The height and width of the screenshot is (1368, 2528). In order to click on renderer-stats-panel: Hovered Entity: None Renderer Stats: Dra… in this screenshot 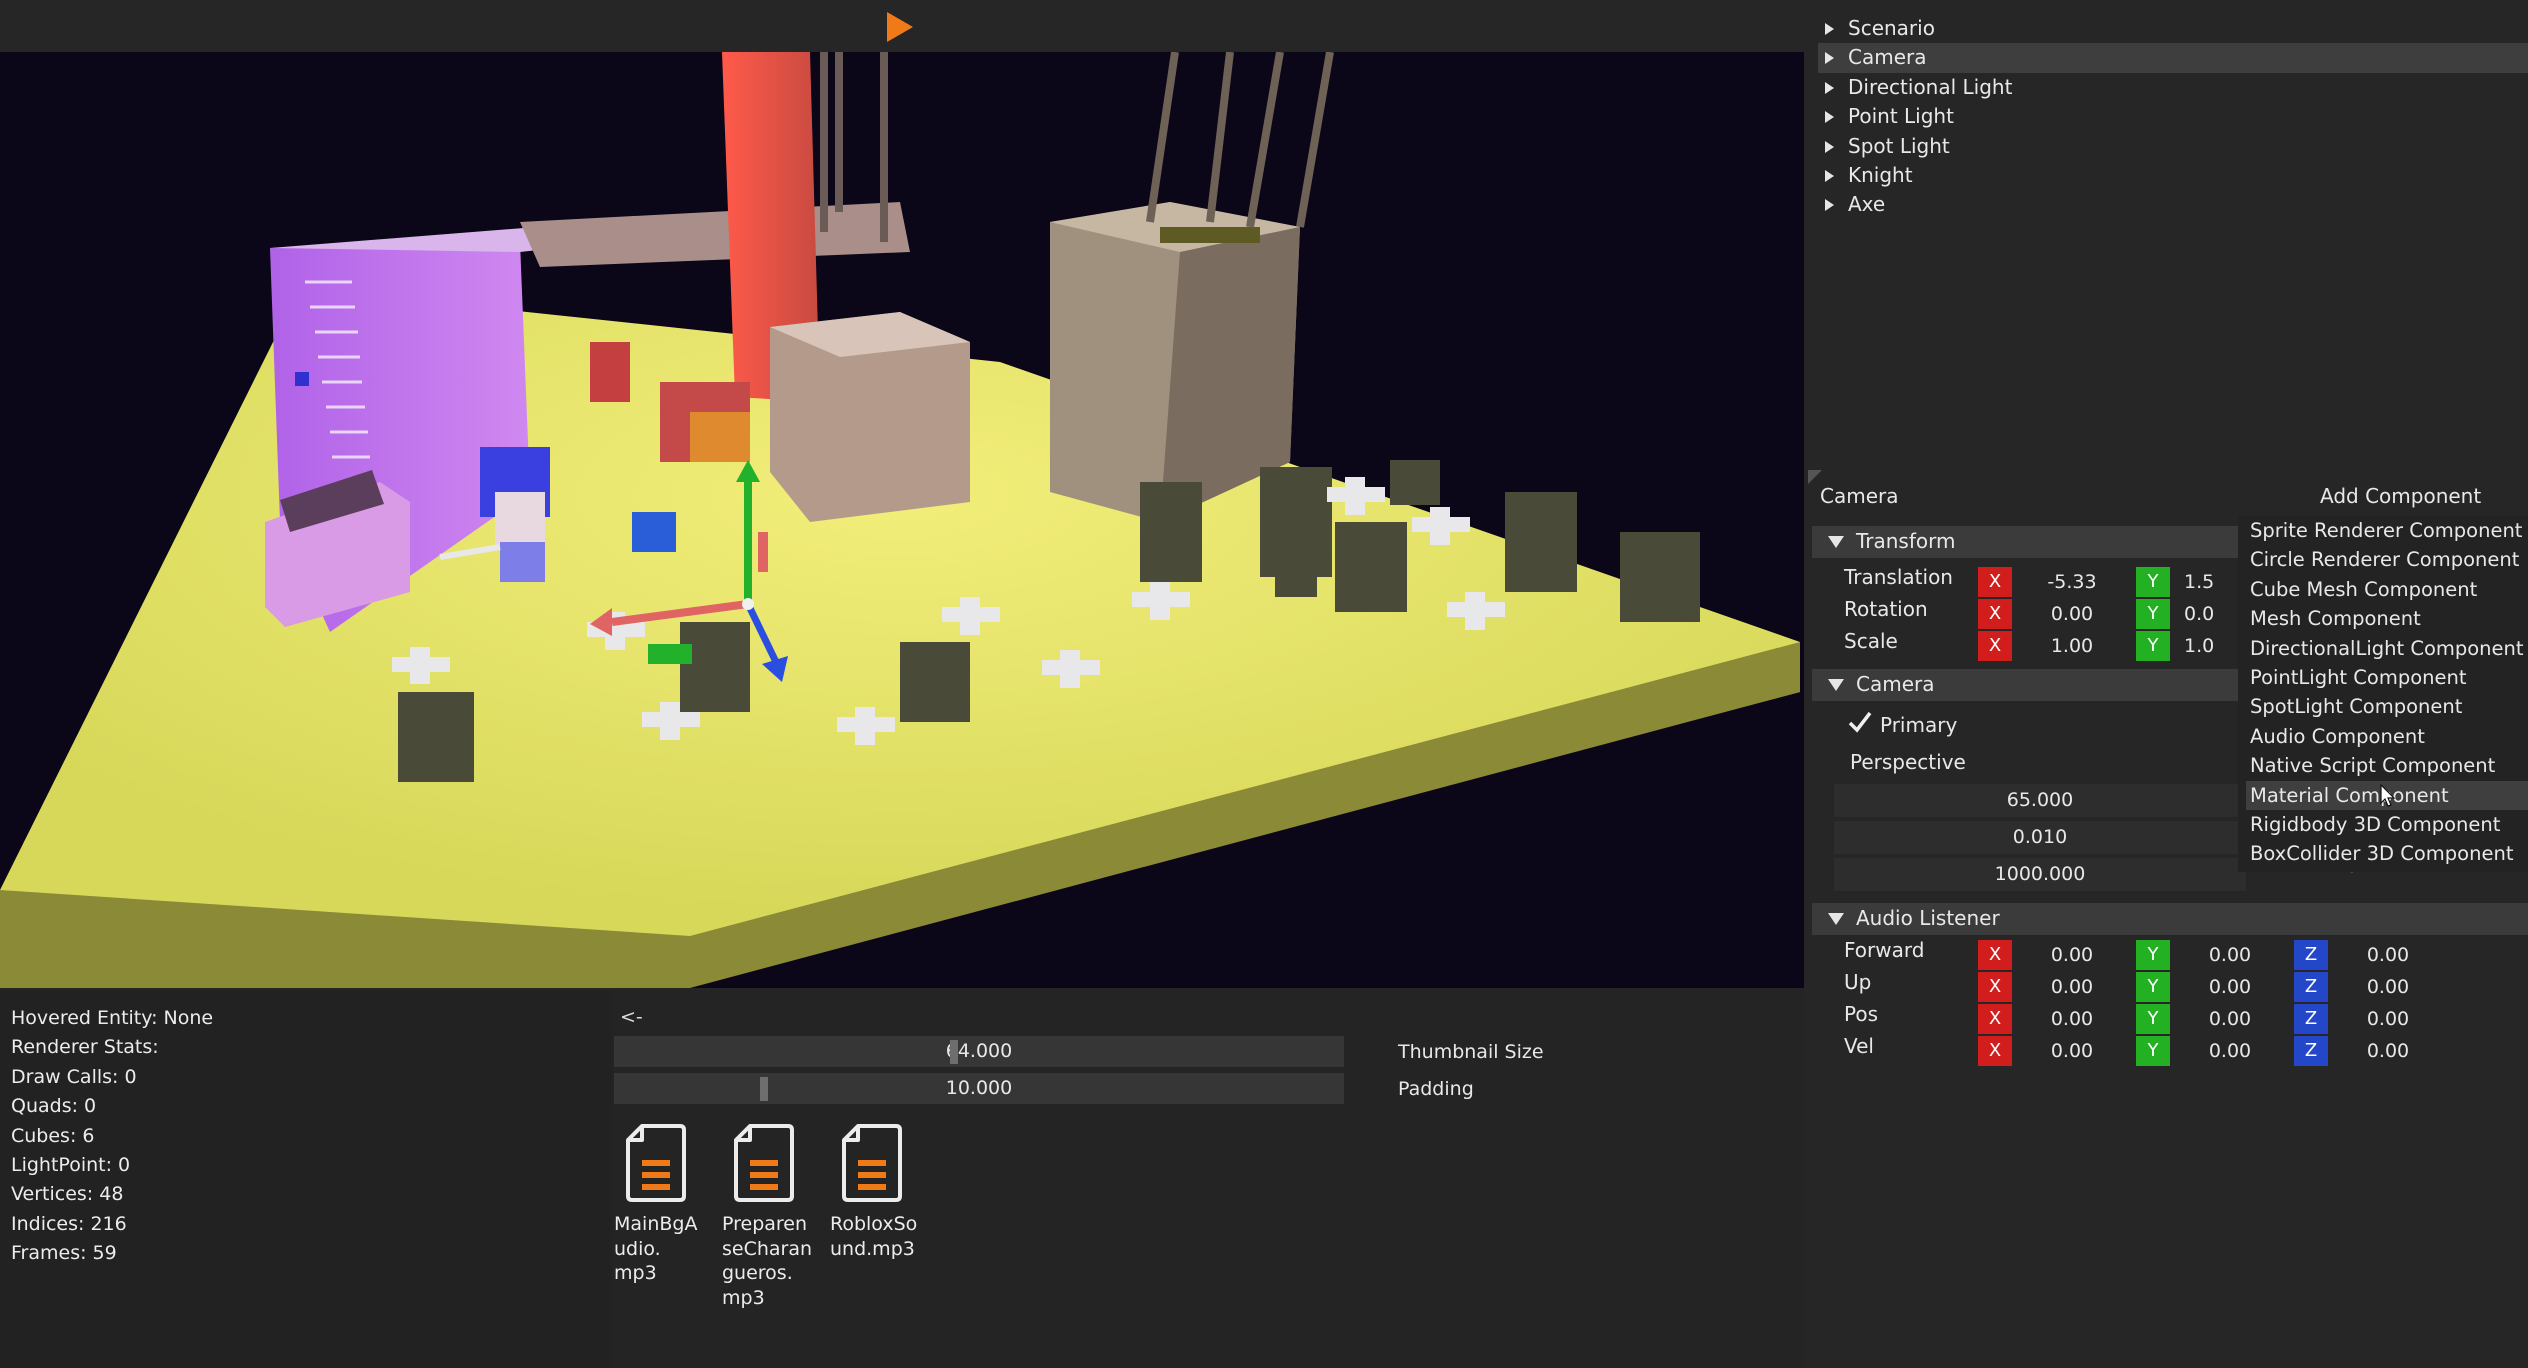, I will do `click(306, 1179)`.